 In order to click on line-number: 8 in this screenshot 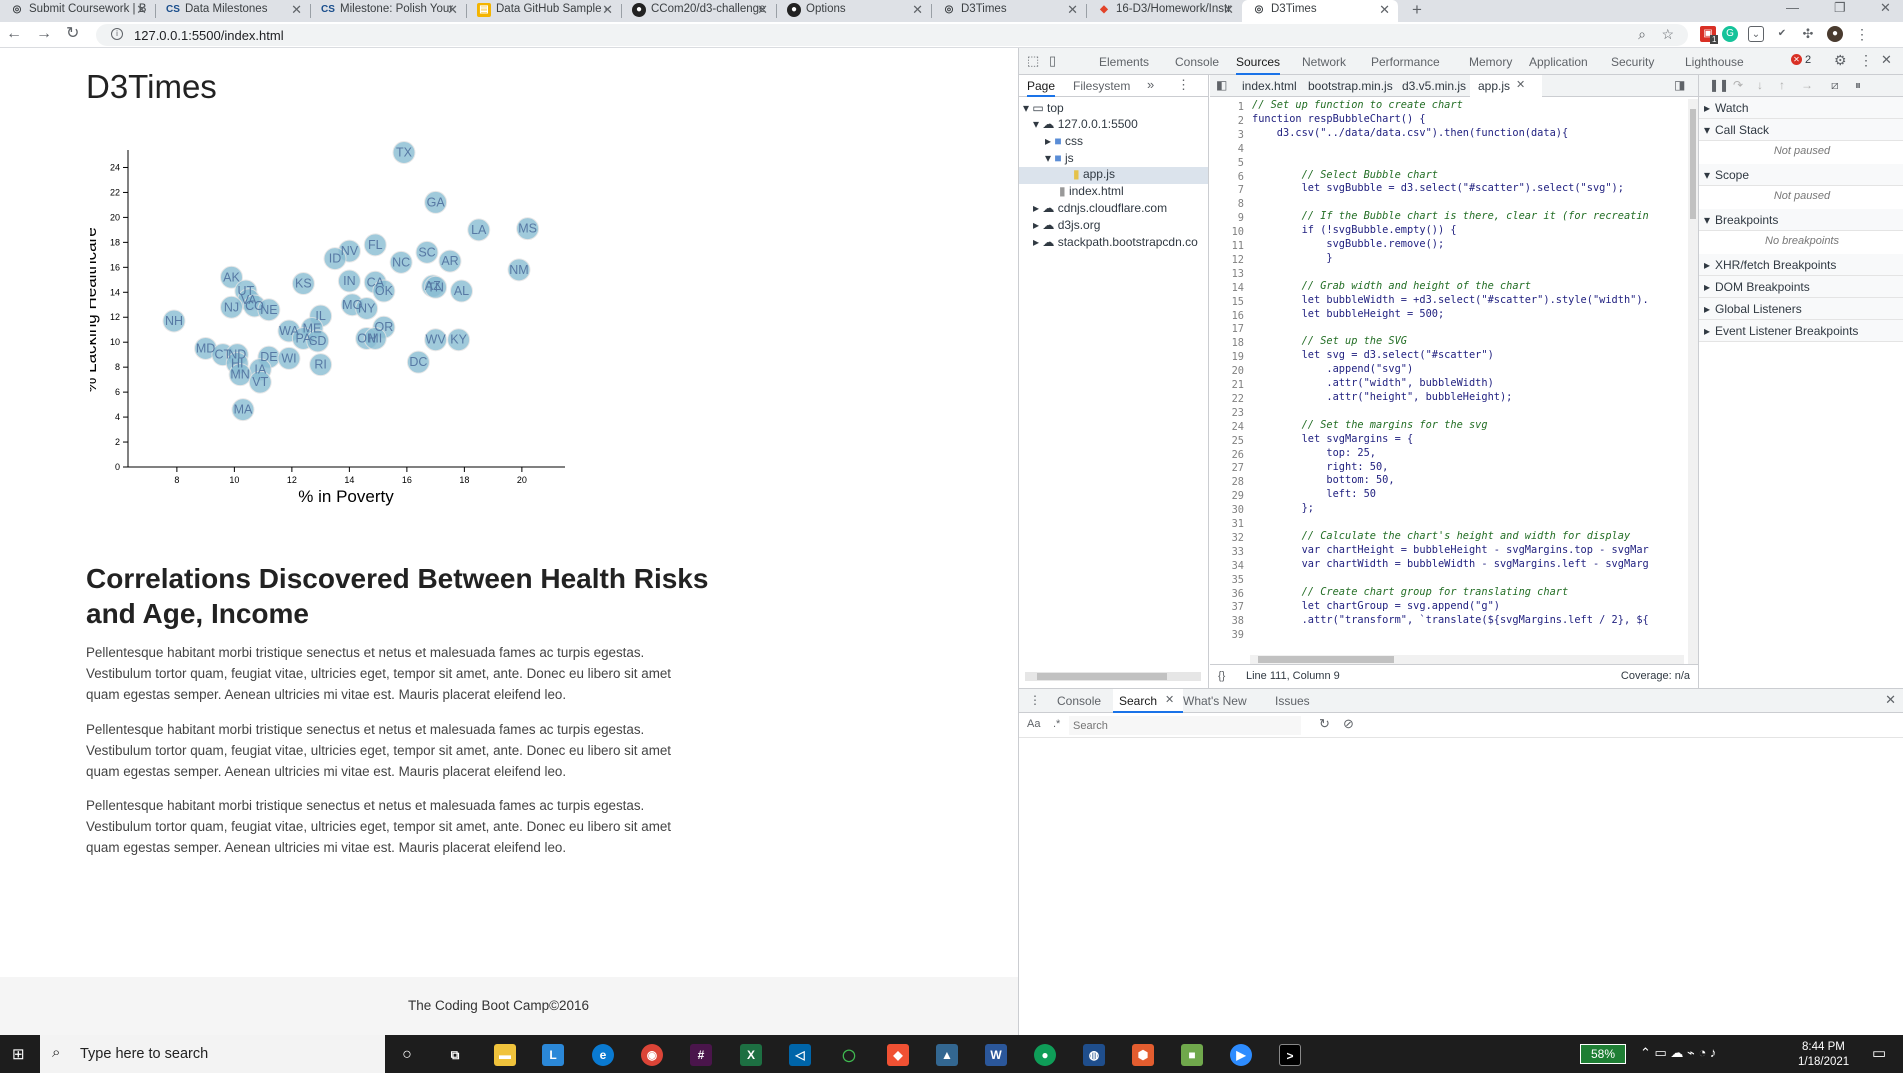, I will do `click(1241, 204)`.